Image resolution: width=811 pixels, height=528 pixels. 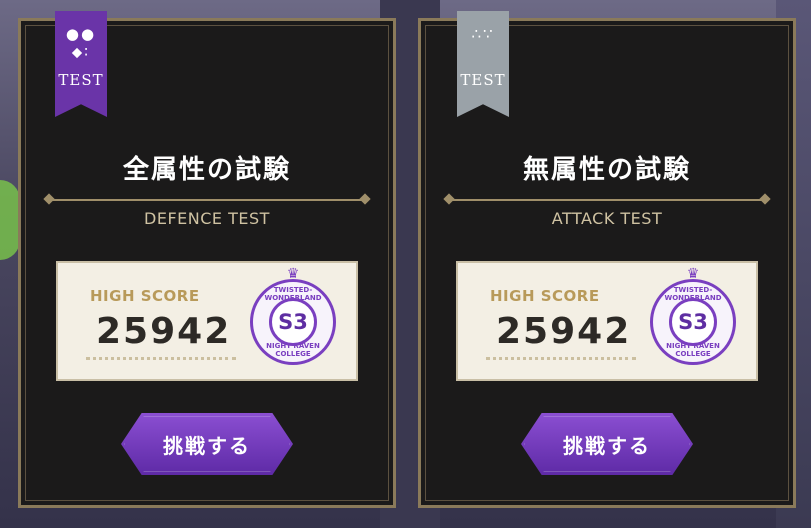 I want to click on test-ribbon: ∴∵ TEST, so click(x=483, y=64).